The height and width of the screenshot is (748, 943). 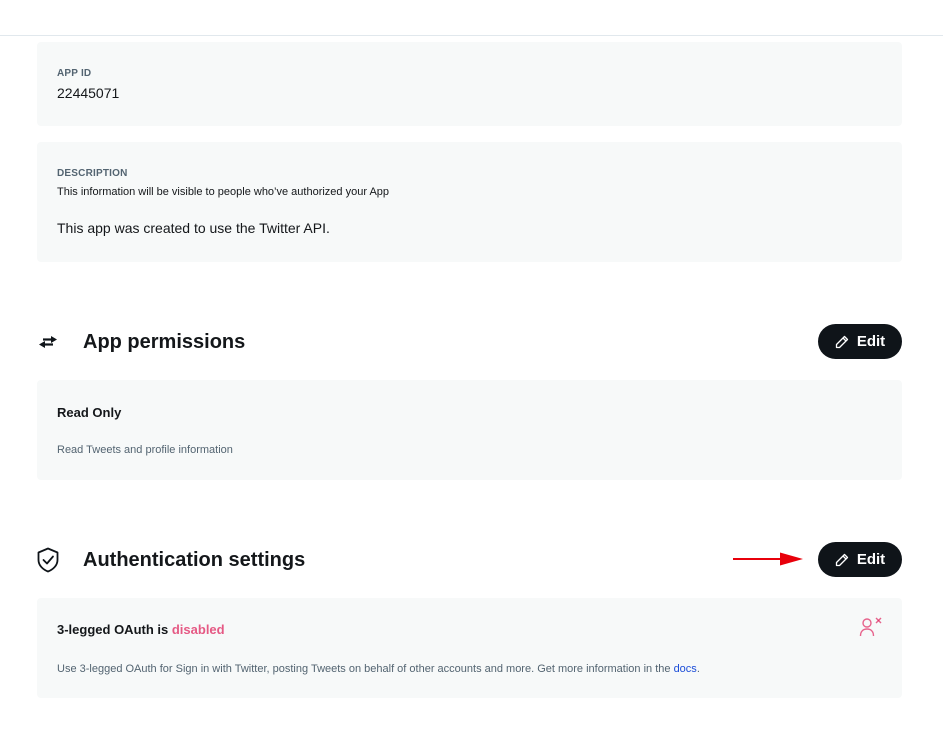 I want to click on app-id-card: APP ID 22445071, so click(x=469, y=84).